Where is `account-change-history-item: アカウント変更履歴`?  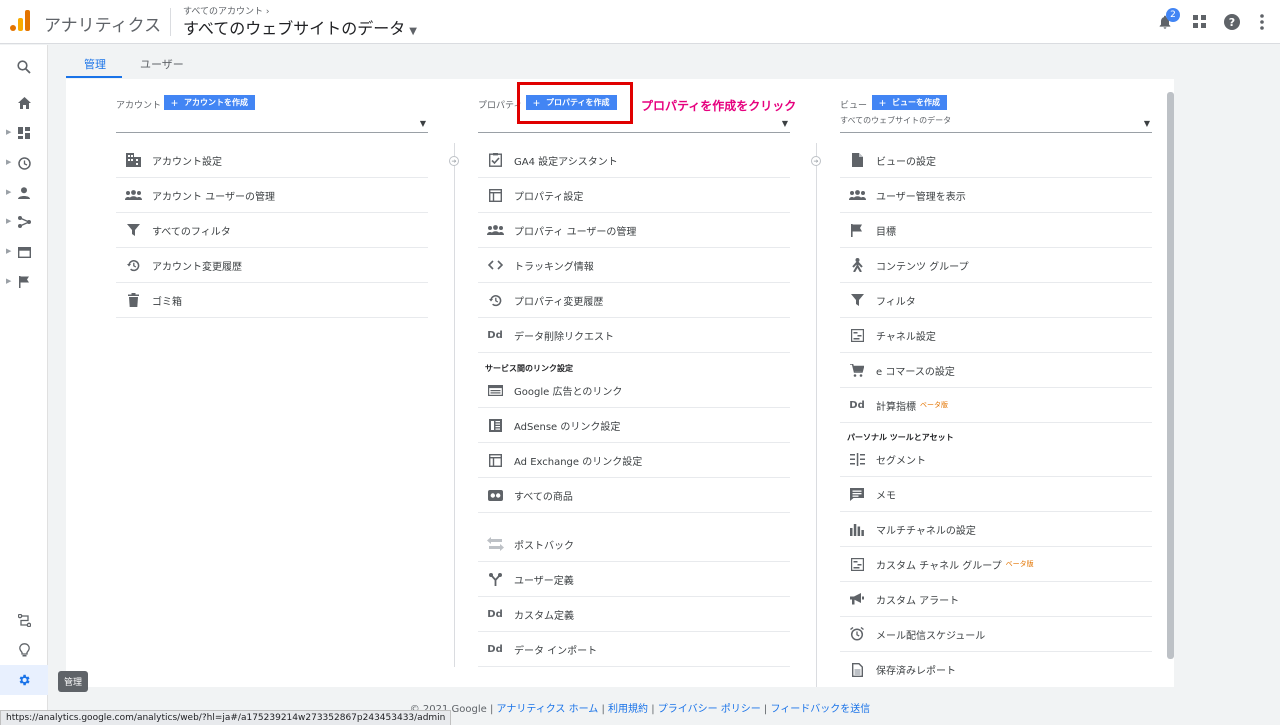 account-change-history-item: アカウント変更履歴 is located at coordinates (272, 265).